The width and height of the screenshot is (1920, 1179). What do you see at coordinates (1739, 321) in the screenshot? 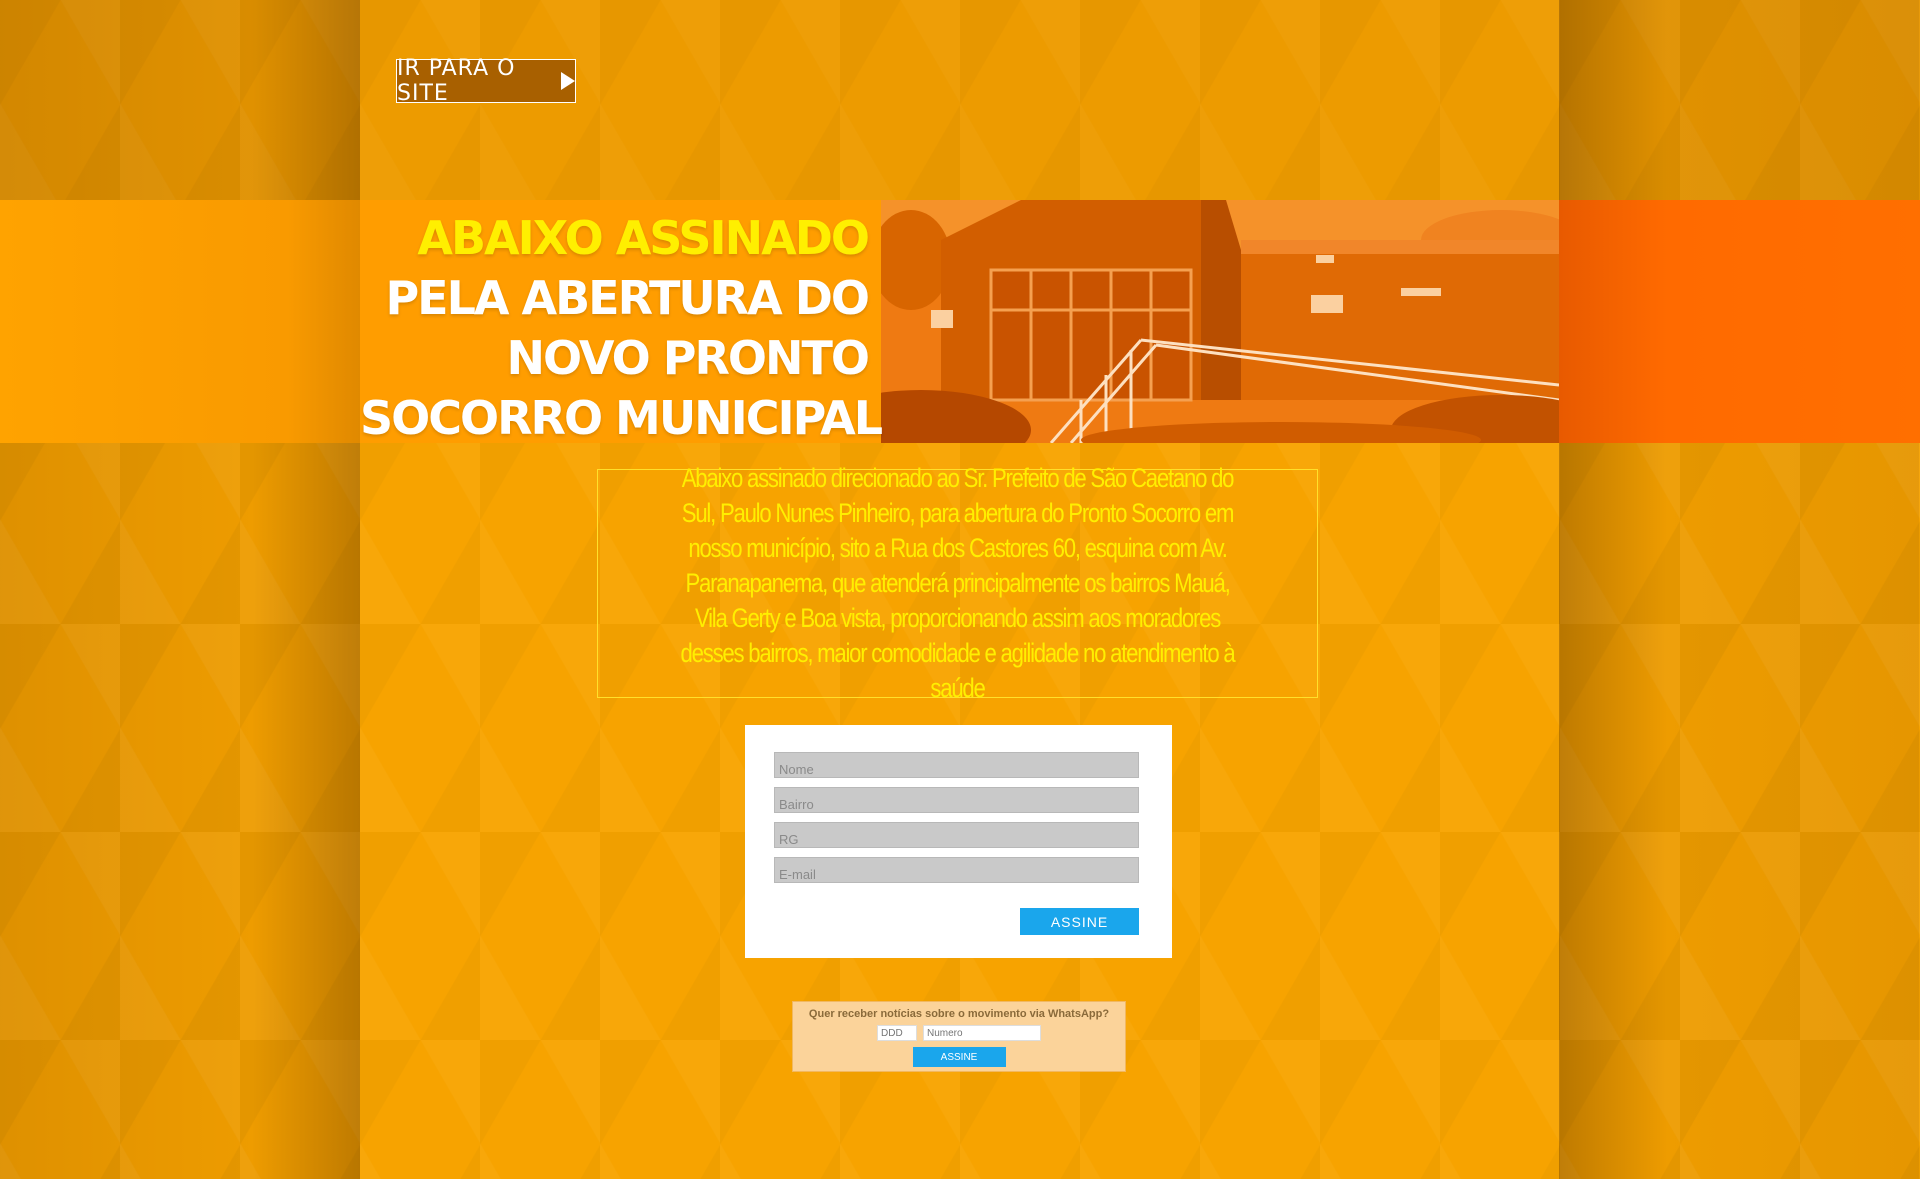
I see `hero-band-right` at bounding box center [1739, 321].